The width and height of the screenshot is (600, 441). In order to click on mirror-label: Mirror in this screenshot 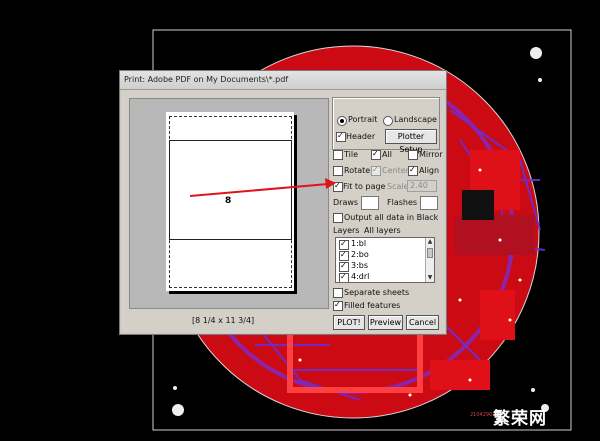, I will do `click(431, 154)`.